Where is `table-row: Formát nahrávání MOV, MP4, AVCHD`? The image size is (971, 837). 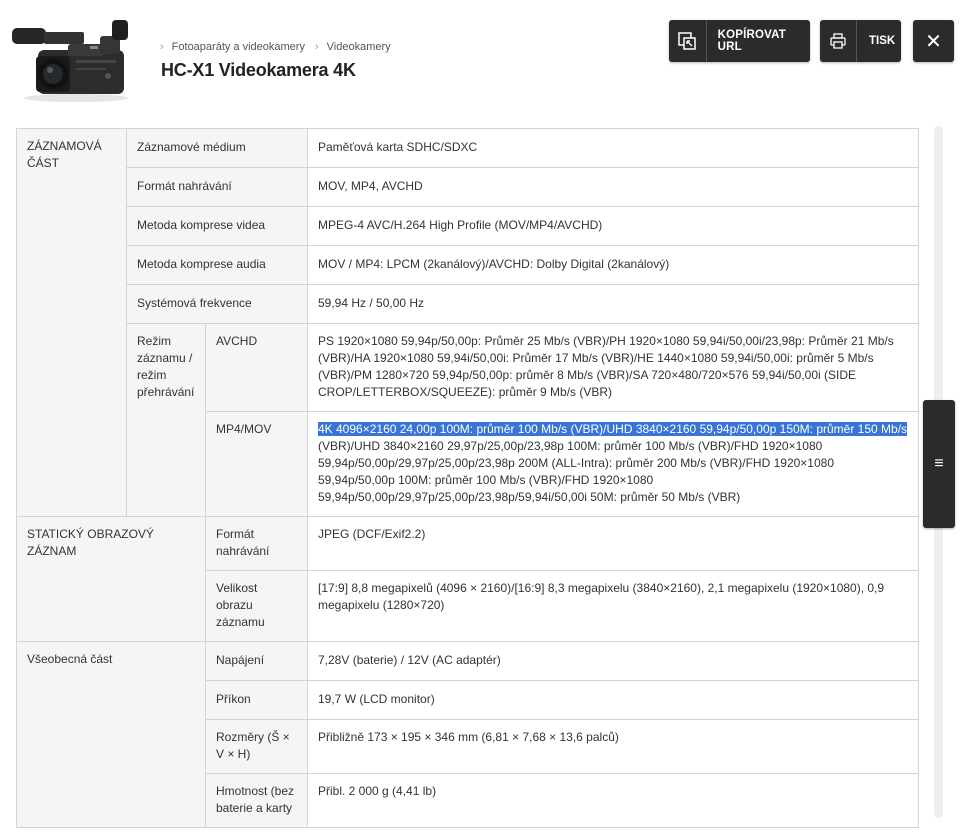 table-row: Formát nahrávání MOV, MP4, AVCHD is located at coordinates (468, 187).